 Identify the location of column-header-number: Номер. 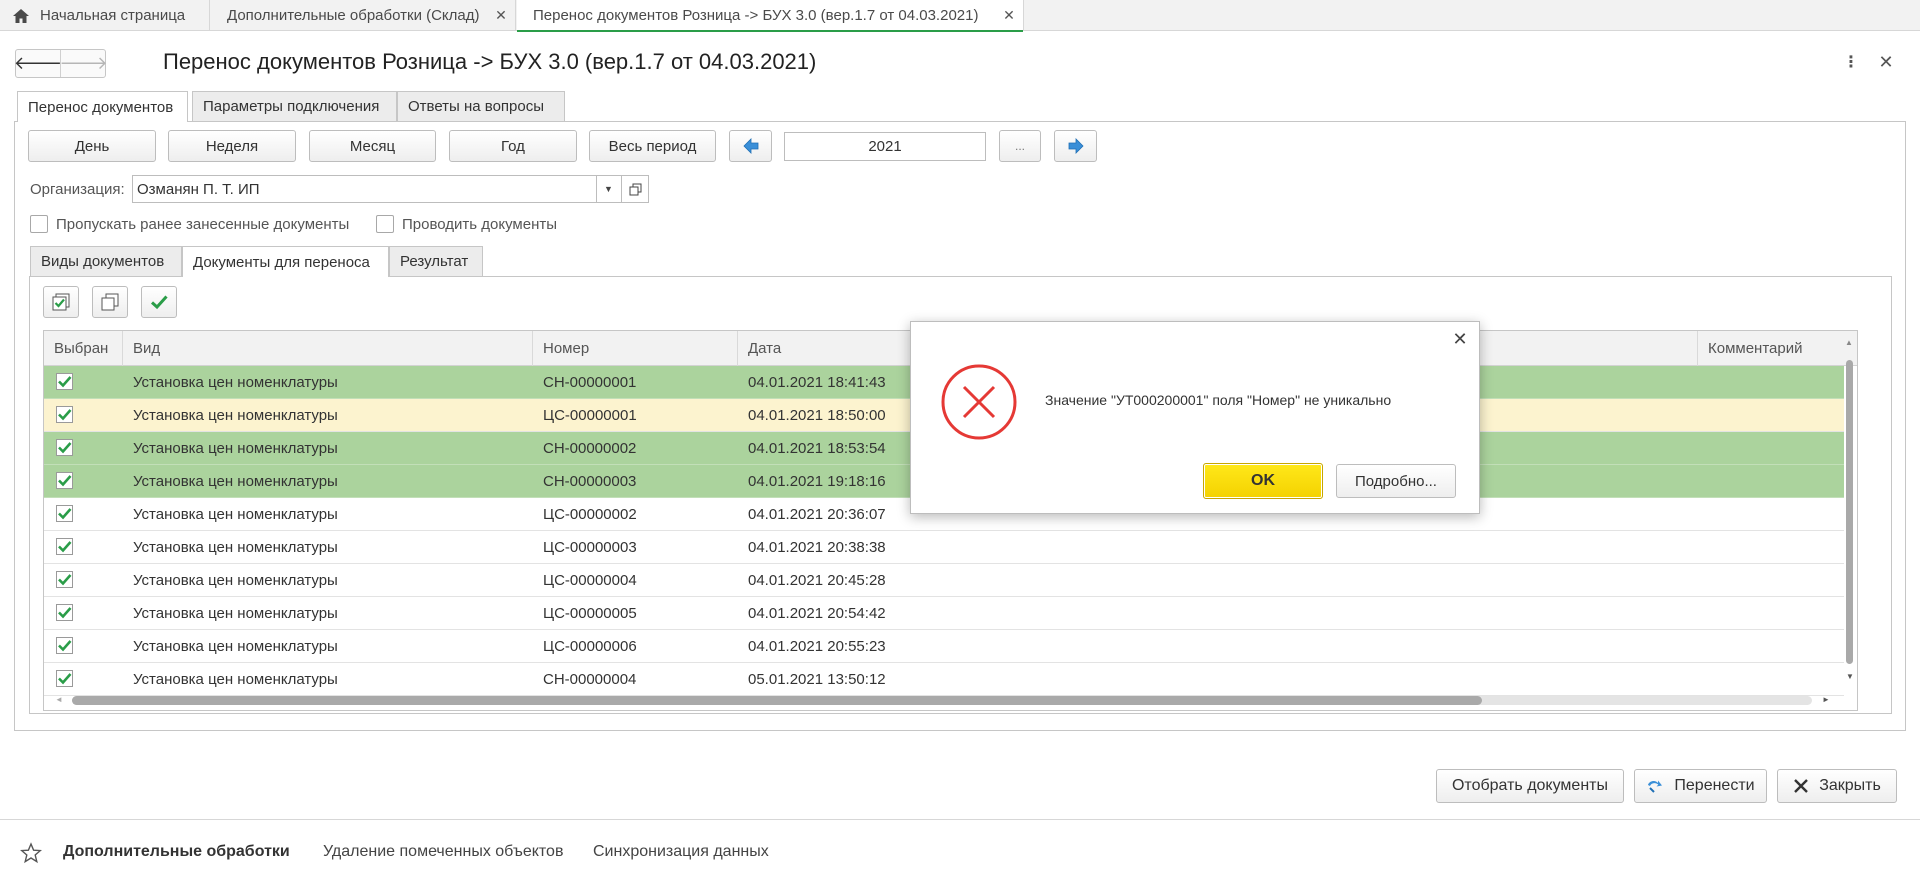
(635, 348).